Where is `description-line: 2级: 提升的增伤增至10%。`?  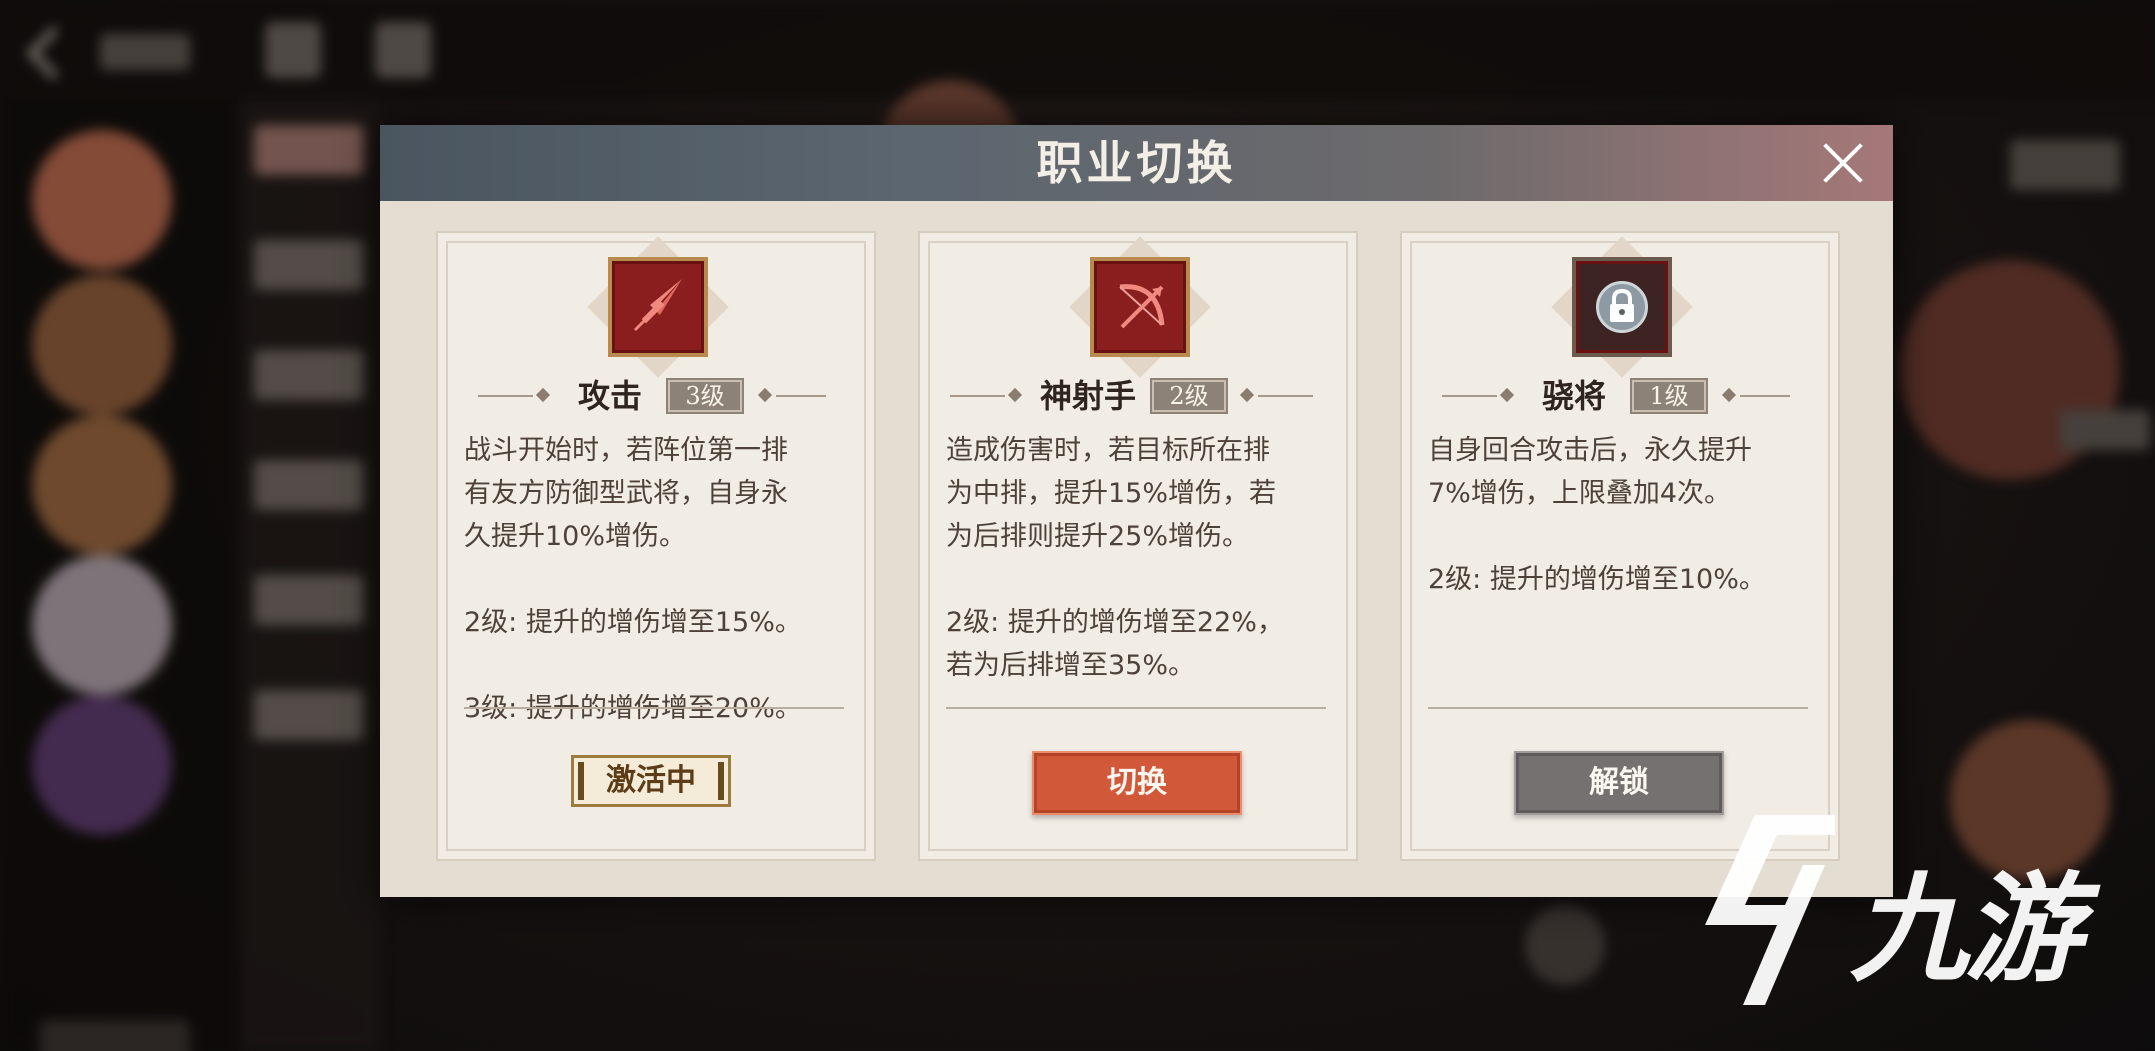 description-line: 2级: 提升的增伤增至10%。 is located at coordinates (1597, 579).